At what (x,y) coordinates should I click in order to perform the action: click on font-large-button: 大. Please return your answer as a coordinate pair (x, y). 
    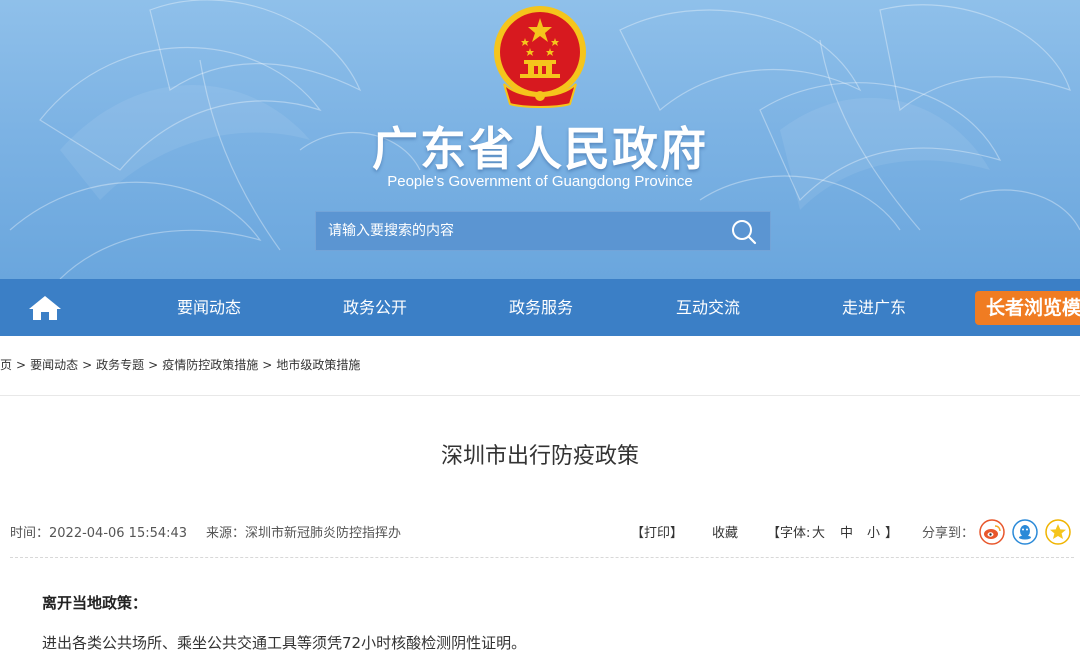
    Looking at the image, I should click on (818, 531).